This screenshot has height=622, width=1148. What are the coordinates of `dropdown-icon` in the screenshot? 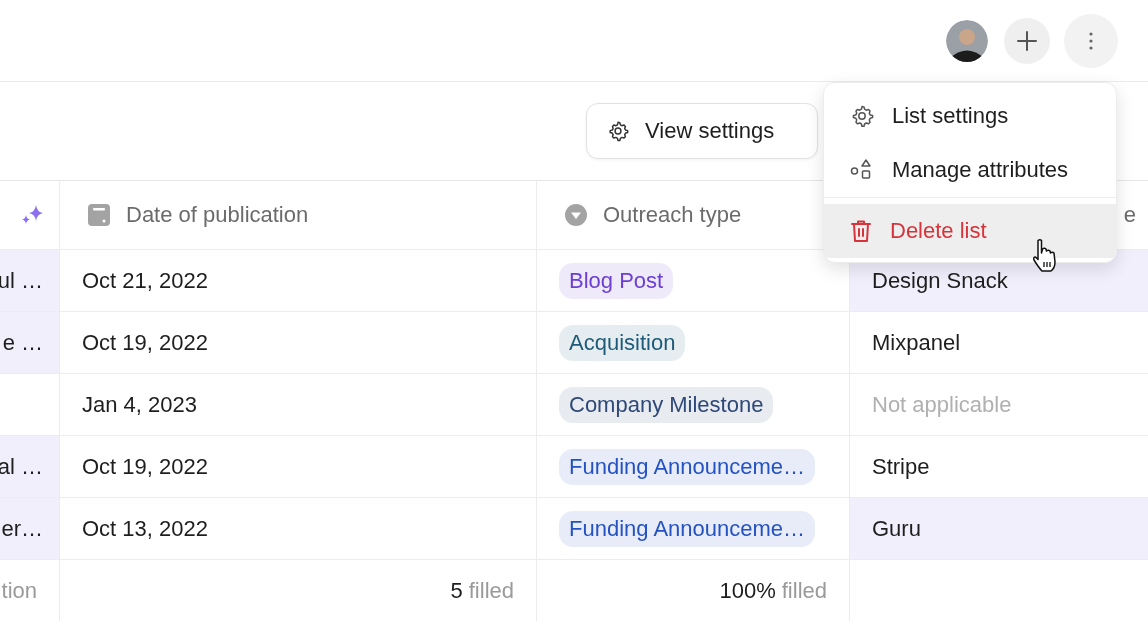 It's located at (576, 215).